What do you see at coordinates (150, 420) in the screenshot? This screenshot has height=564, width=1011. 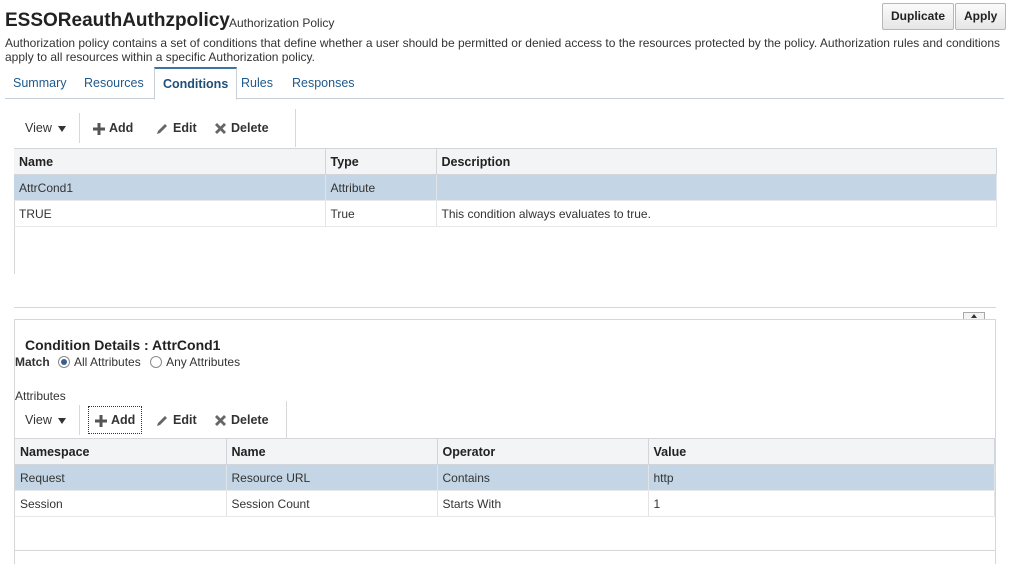 I see `attributes-toolbar: View Add Edit Delete` at bounding box center [150, 420].